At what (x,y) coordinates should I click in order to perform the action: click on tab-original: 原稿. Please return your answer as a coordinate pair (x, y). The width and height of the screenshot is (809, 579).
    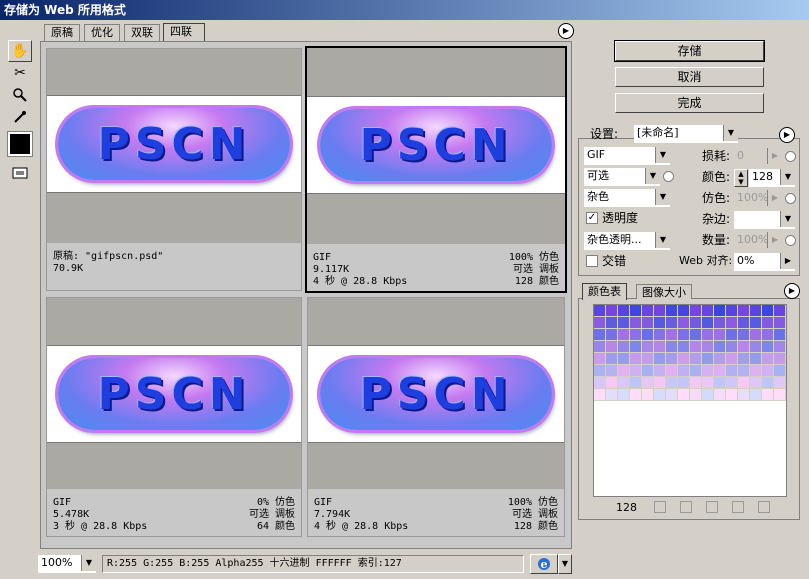
    Looking at the image, I should click on (62, 32).